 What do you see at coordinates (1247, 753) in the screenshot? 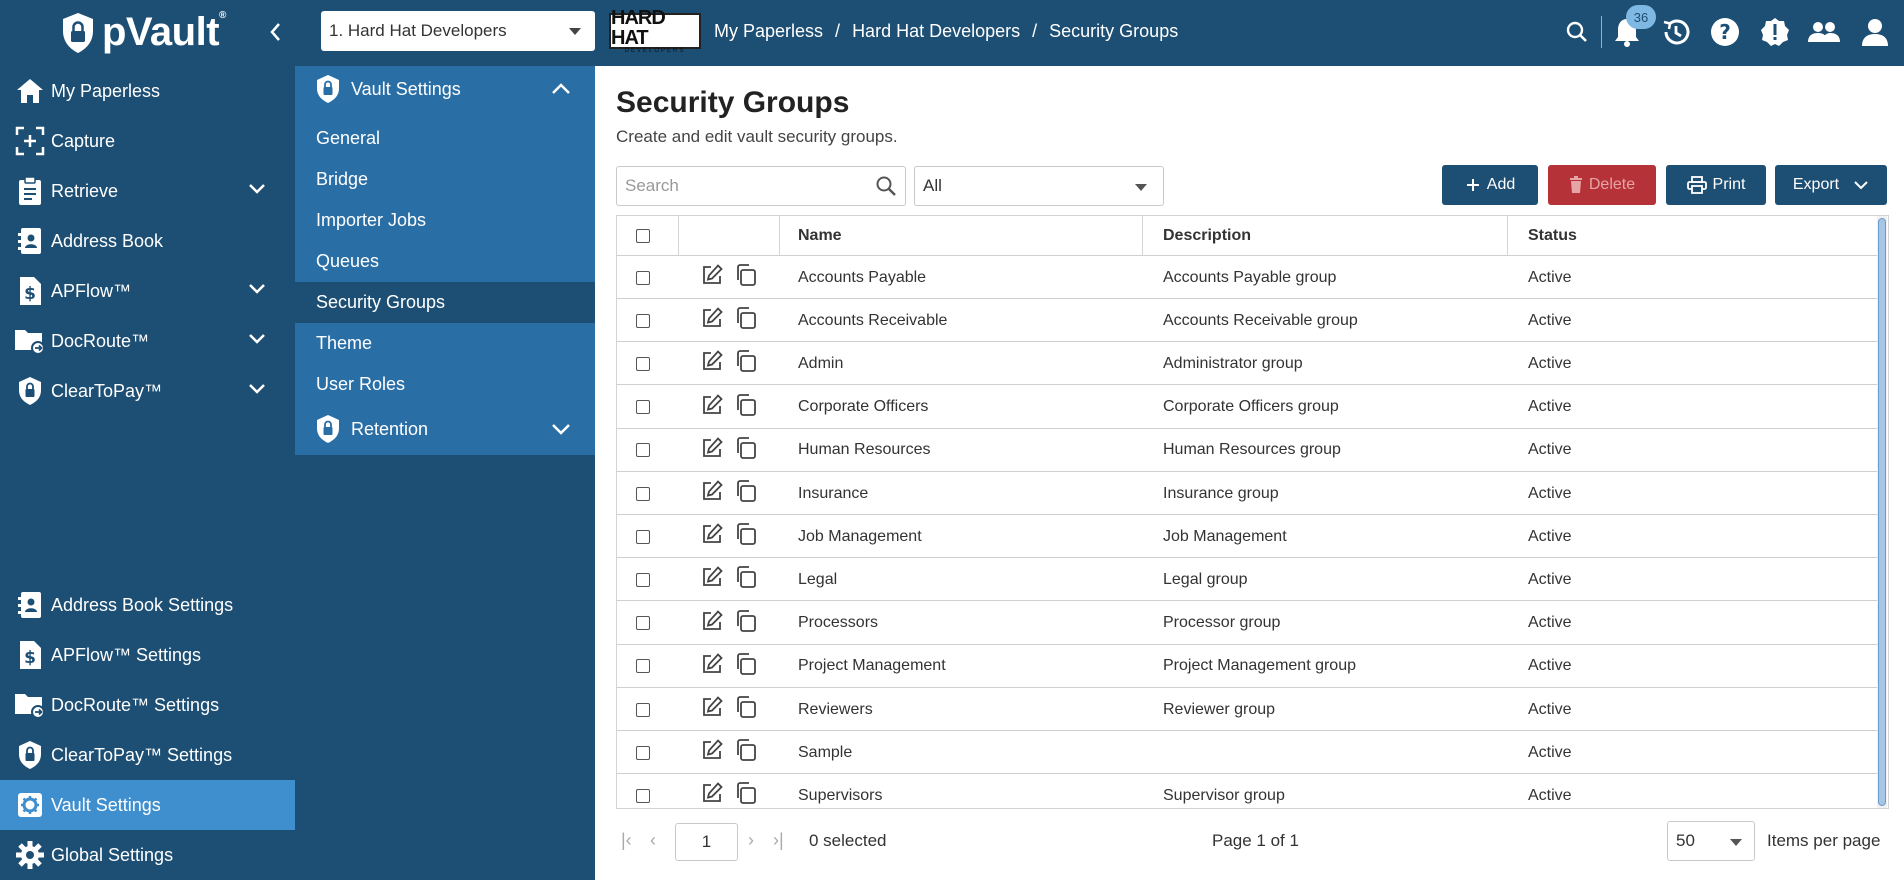
I see `table-row: Sample Active` at bounding box center [1247, 753].